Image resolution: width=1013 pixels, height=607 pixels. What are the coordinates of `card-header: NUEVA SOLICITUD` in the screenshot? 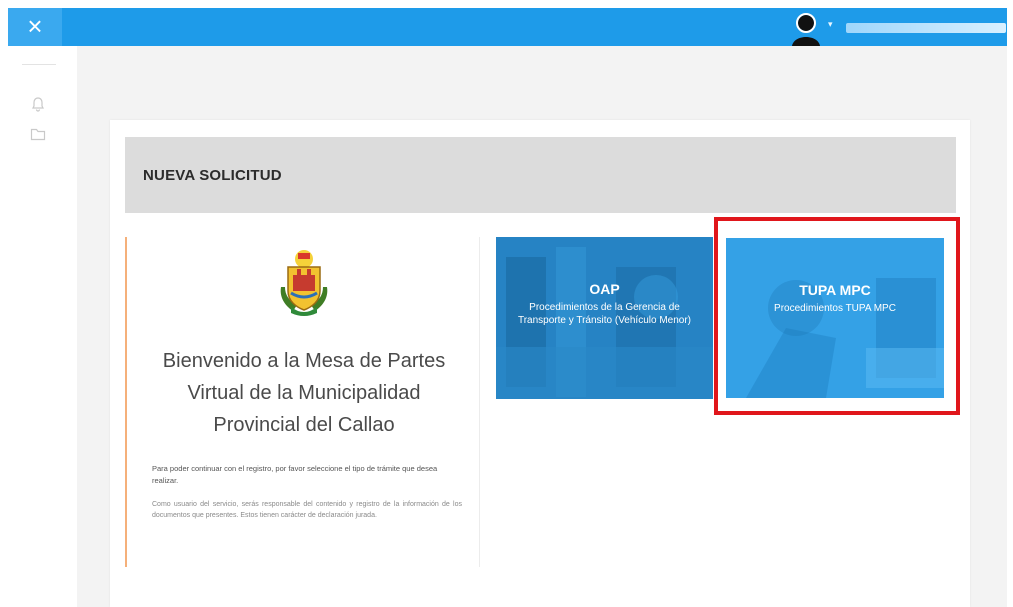 It's located at (540, 175).